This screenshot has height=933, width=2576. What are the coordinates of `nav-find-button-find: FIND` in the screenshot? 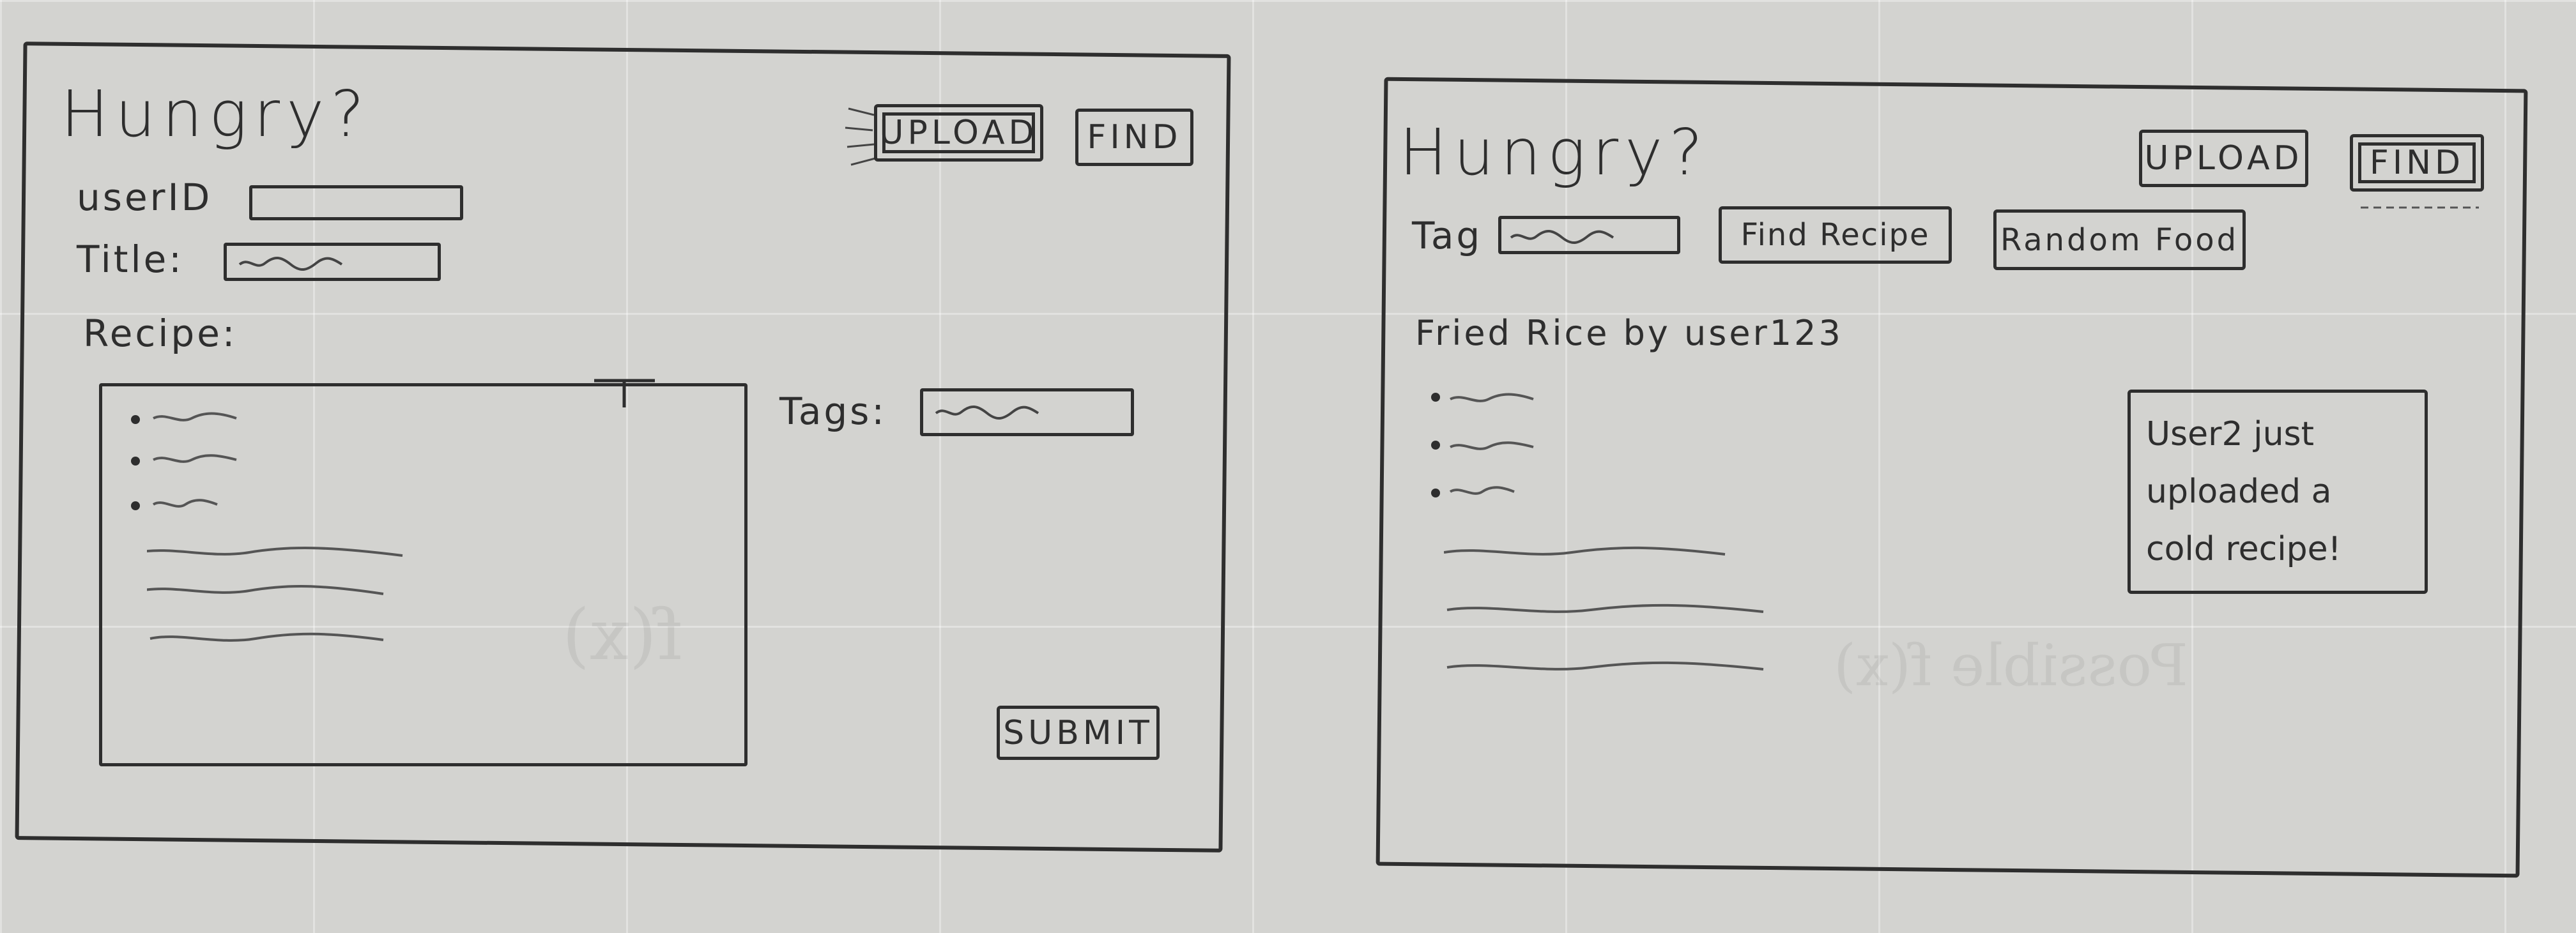 It's located at (2417, 163).